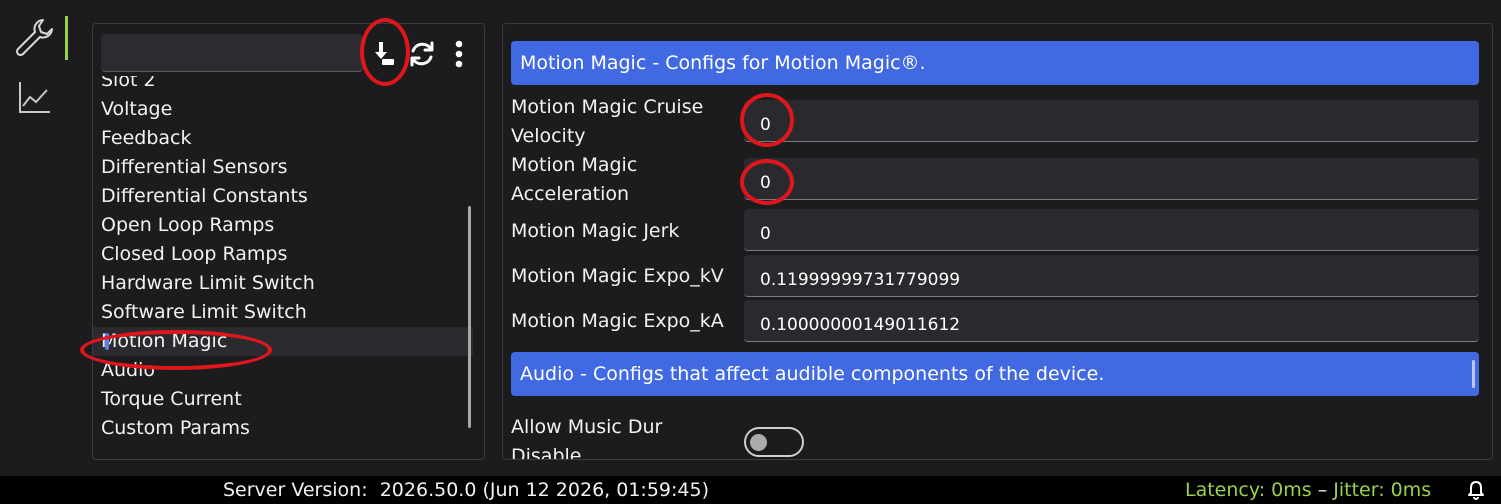 Image resolution: width=1501 pixels, height=504 pixels. What do you see at coordinates (283, 283) in the screenshot?
I see `list-item-hardware-limit-switch: Hardware Limit Switch` at bounding box center [283, 283].